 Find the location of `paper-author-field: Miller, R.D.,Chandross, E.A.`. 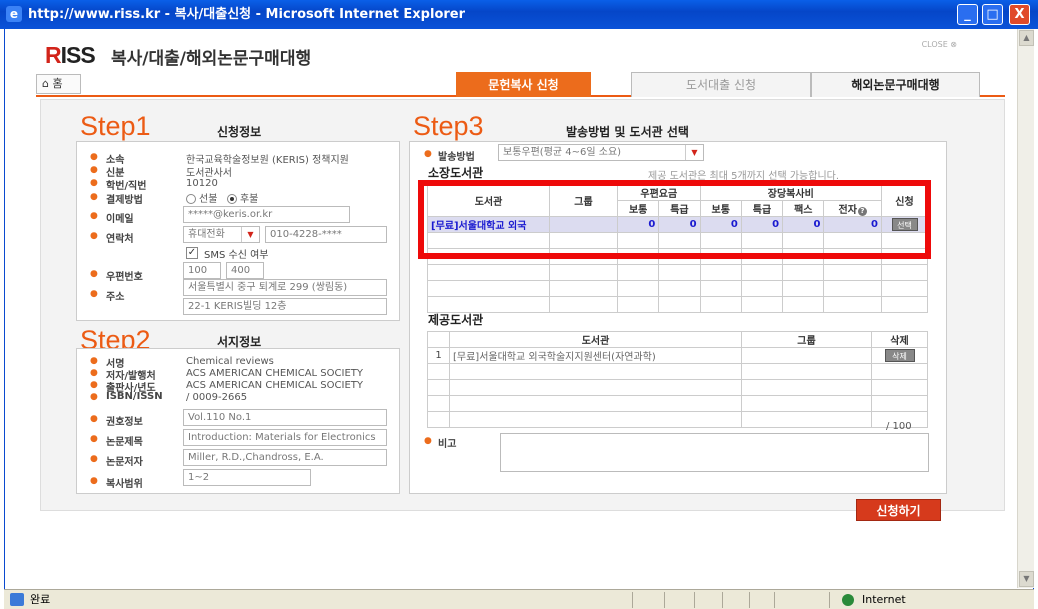

paper-author-field: Miller, R.D.,Chandross, E.A. is located at coordinates (285, 457).